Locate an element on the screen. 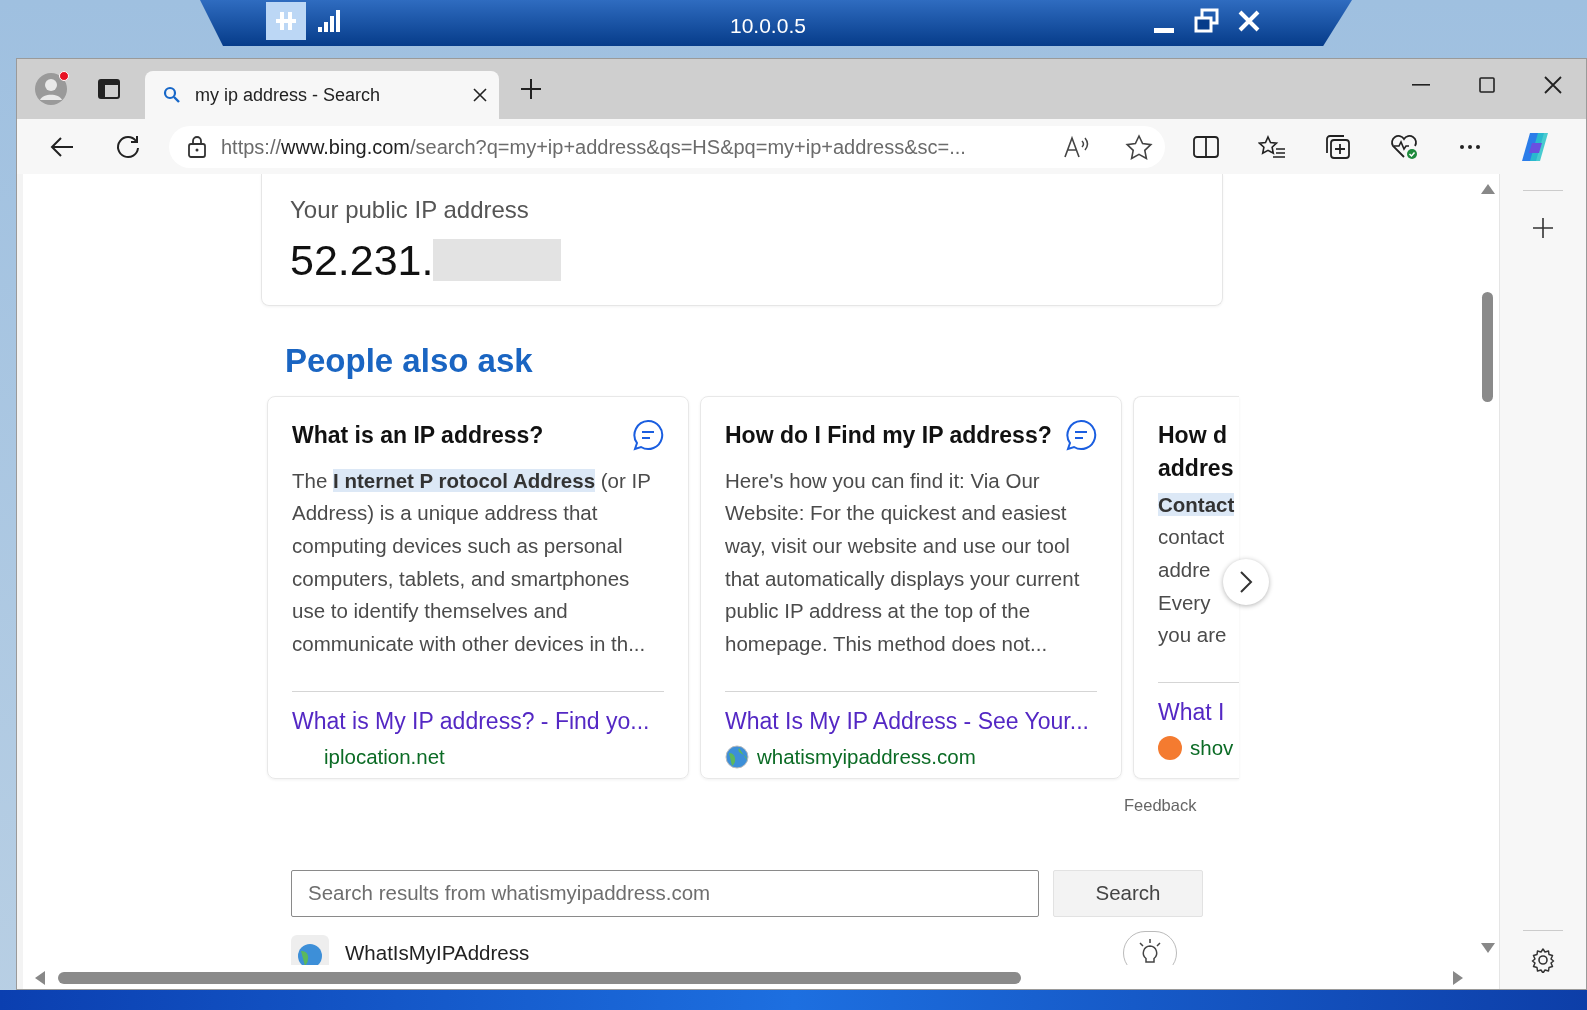 This screenshot has width=1587, height=1010. settings-icon is located at coordinates (1543, 960).